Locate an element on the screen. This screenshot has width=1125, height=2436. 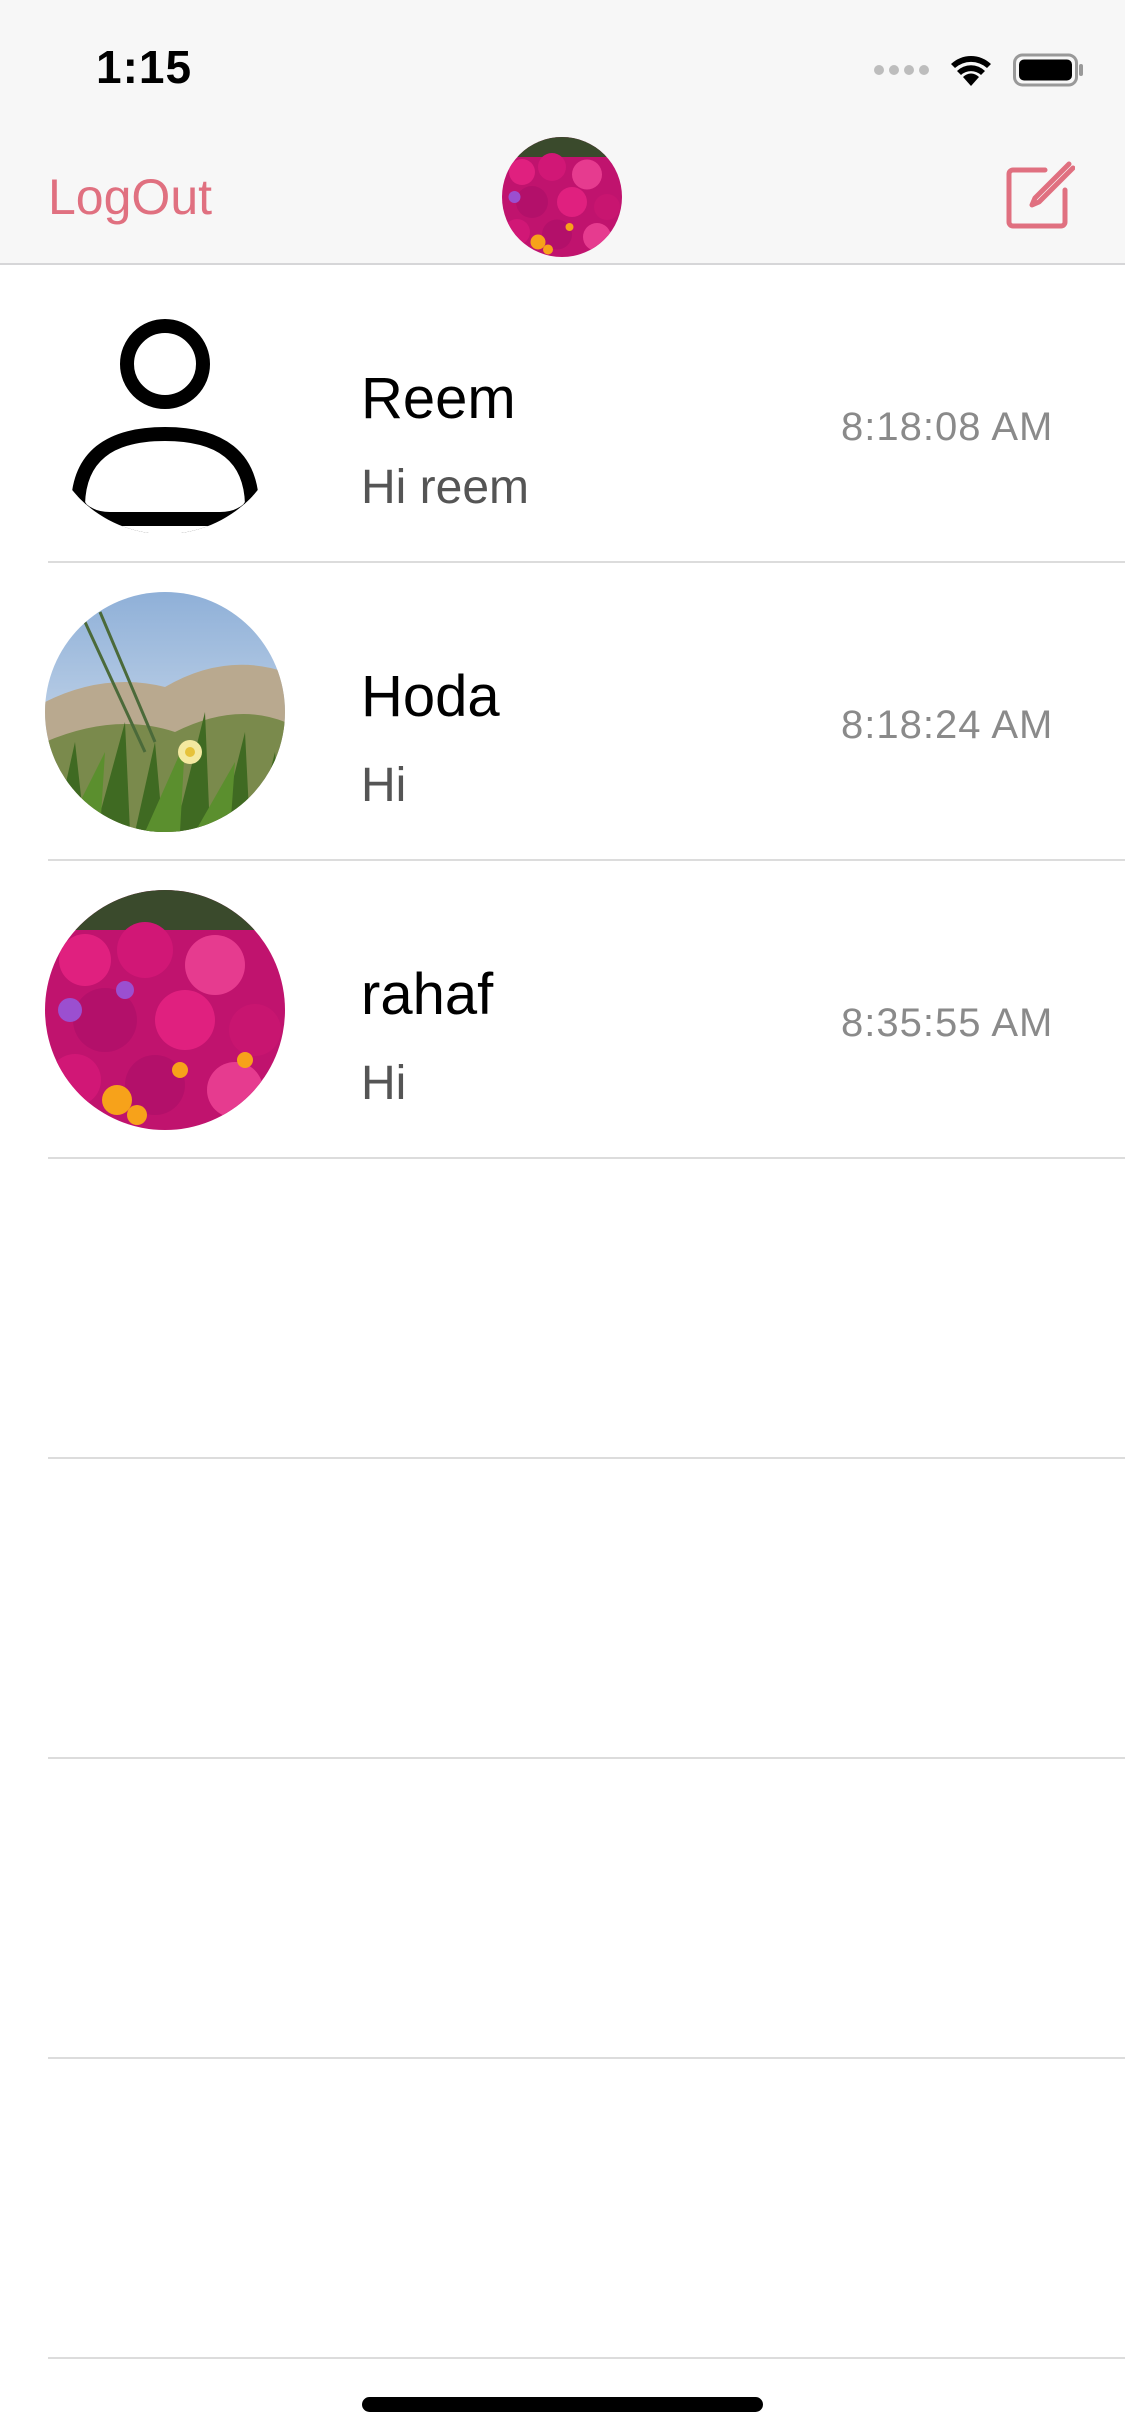
chat-row-rahaf: rahaf Hi 8:35:55 AM is located at coordinates (585, 1010).